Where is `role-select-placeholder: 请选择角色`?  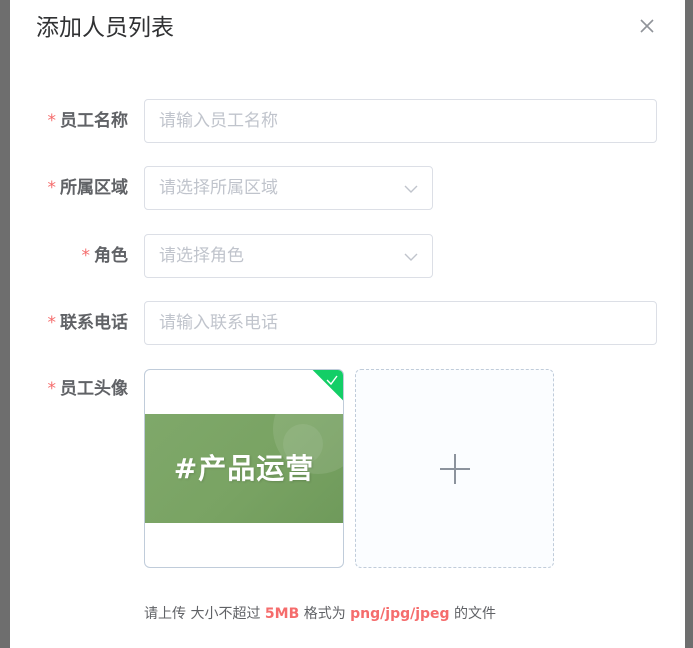
role-select-placeholder: 请选择角色 is located at coordinates (201, 256).